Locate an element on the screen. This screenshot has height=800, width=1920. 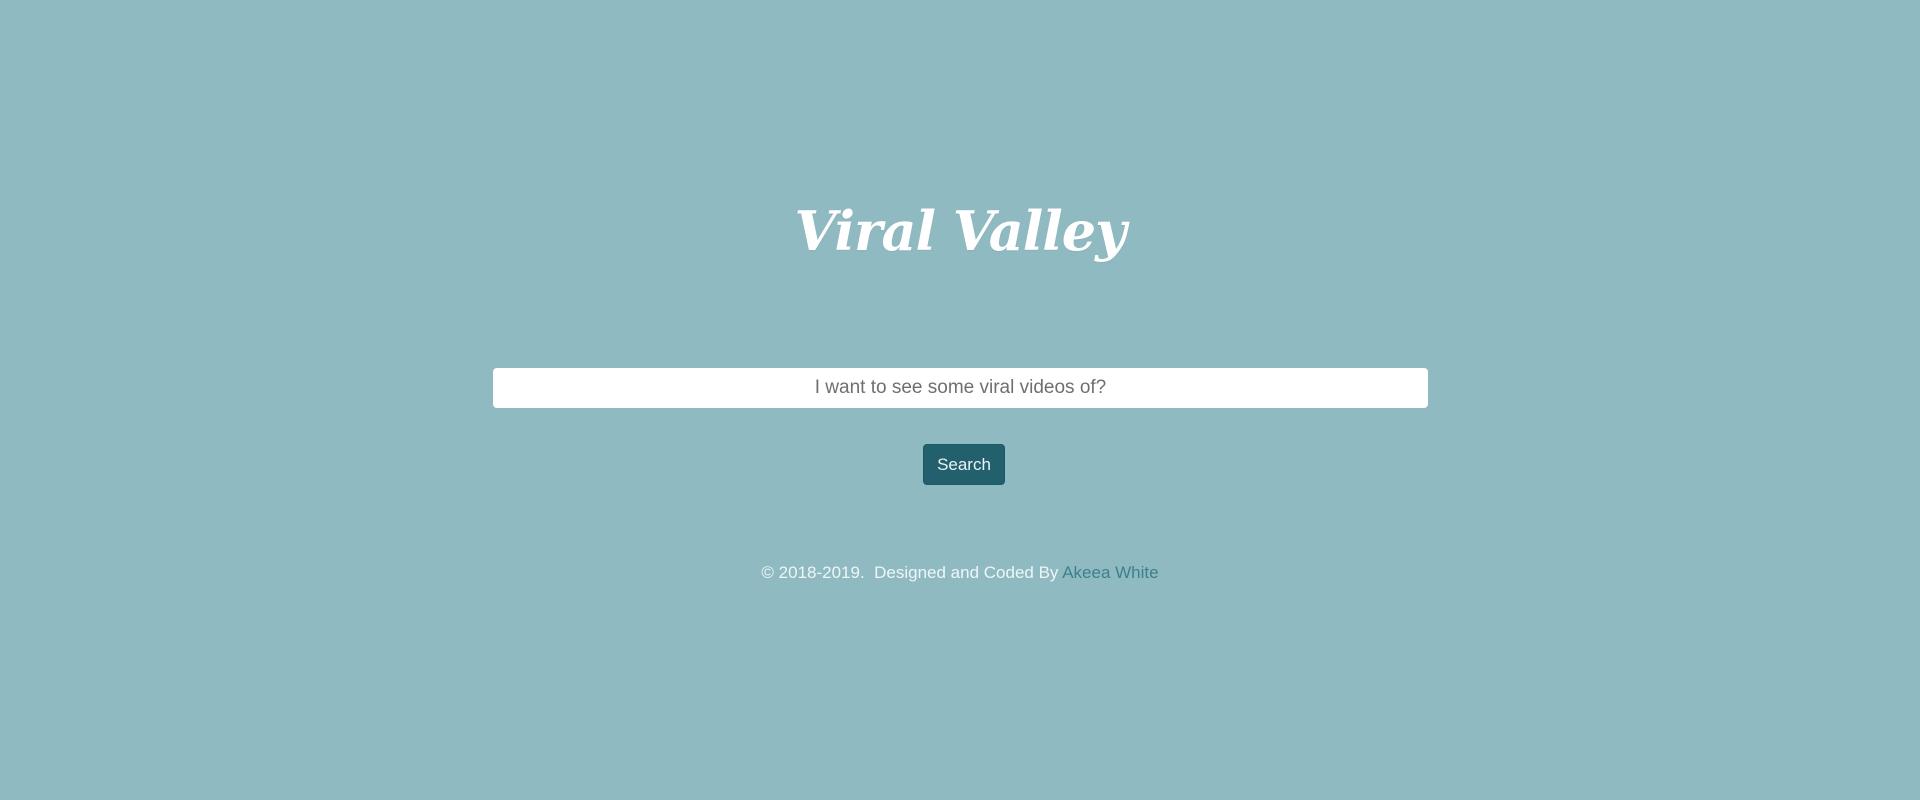
footer-copyright: © 2018-2019. Designed and Coded By is located at coordinates (912, 572).